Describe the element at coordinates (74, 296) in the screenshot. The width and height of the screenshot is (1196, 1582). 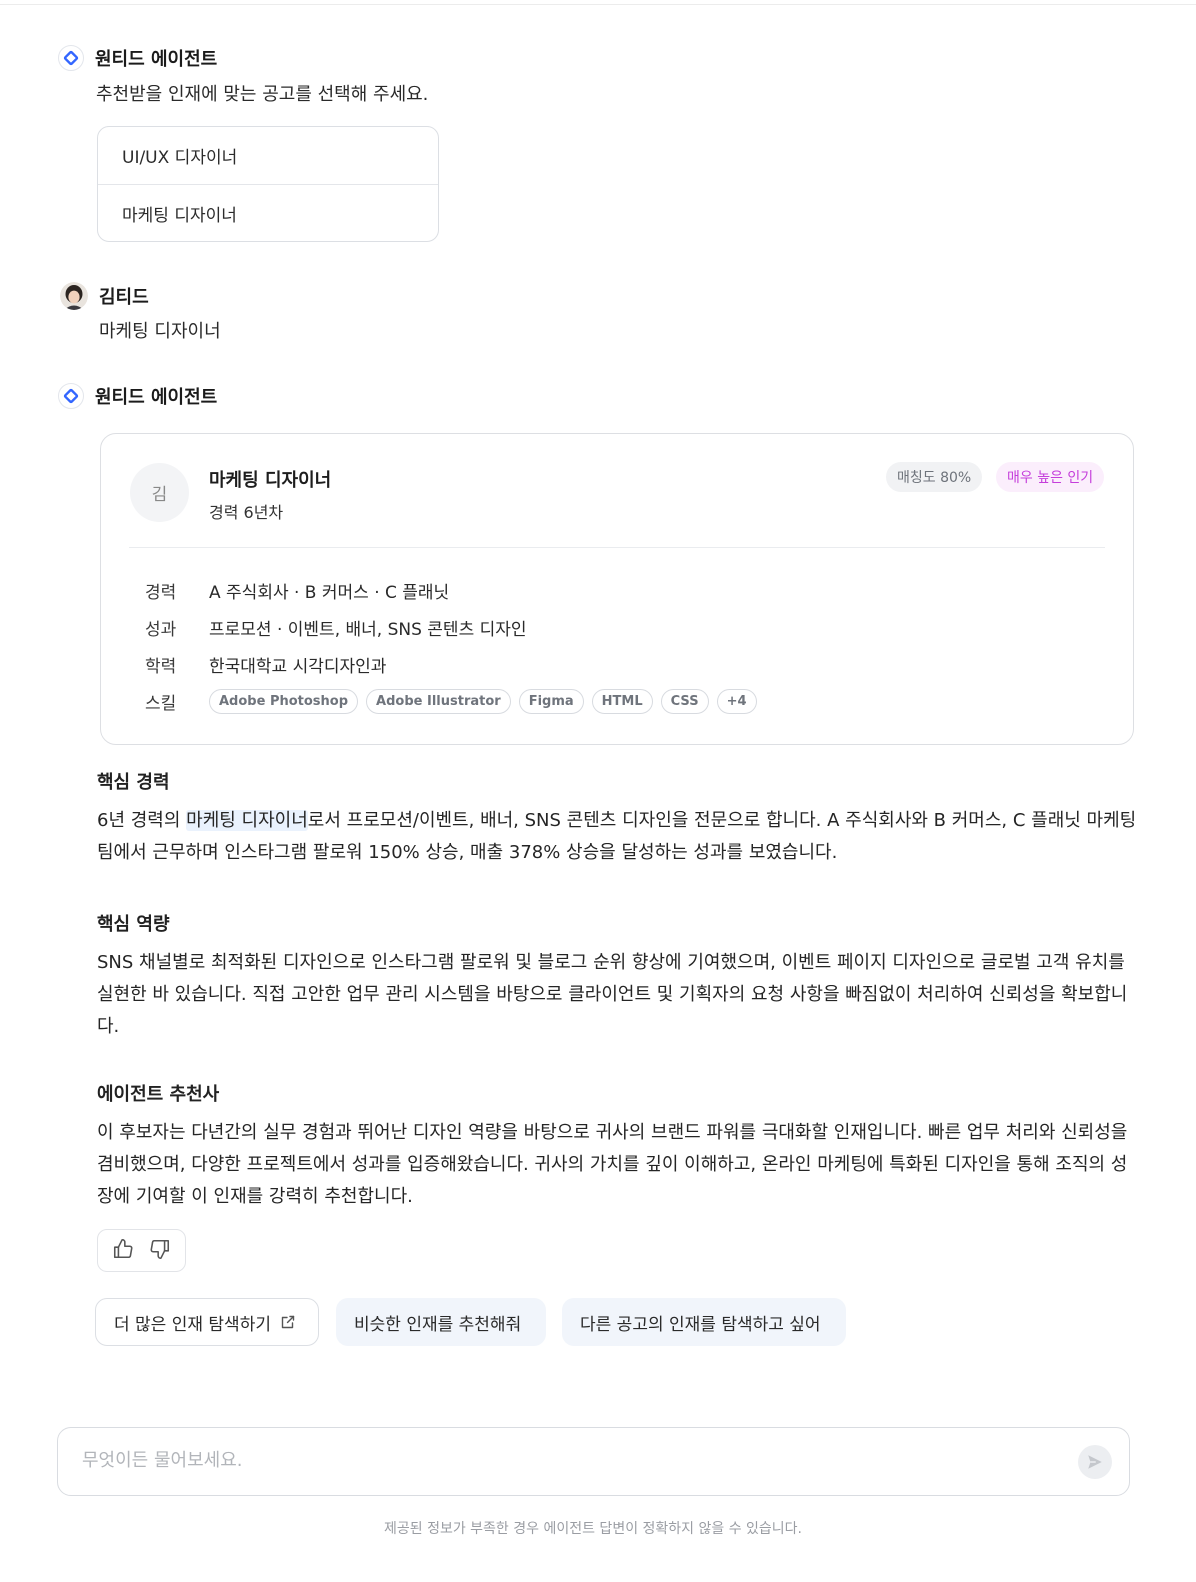
I see `avatar` at that location.